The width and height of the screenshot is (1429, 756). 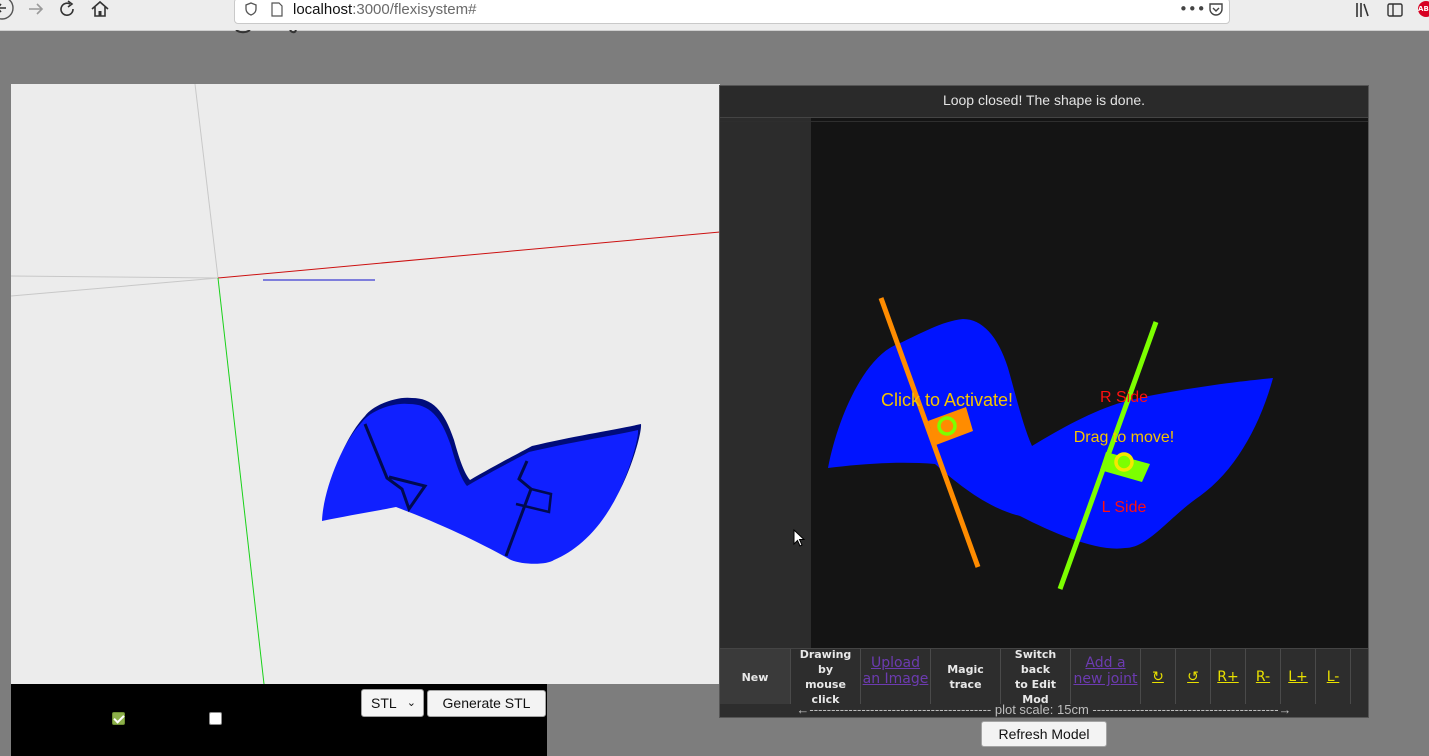 What do you see at coordinates (1423, 9) in the screenshot?
I see `extension-icon: ABP` at bounding box center [1423, 9].